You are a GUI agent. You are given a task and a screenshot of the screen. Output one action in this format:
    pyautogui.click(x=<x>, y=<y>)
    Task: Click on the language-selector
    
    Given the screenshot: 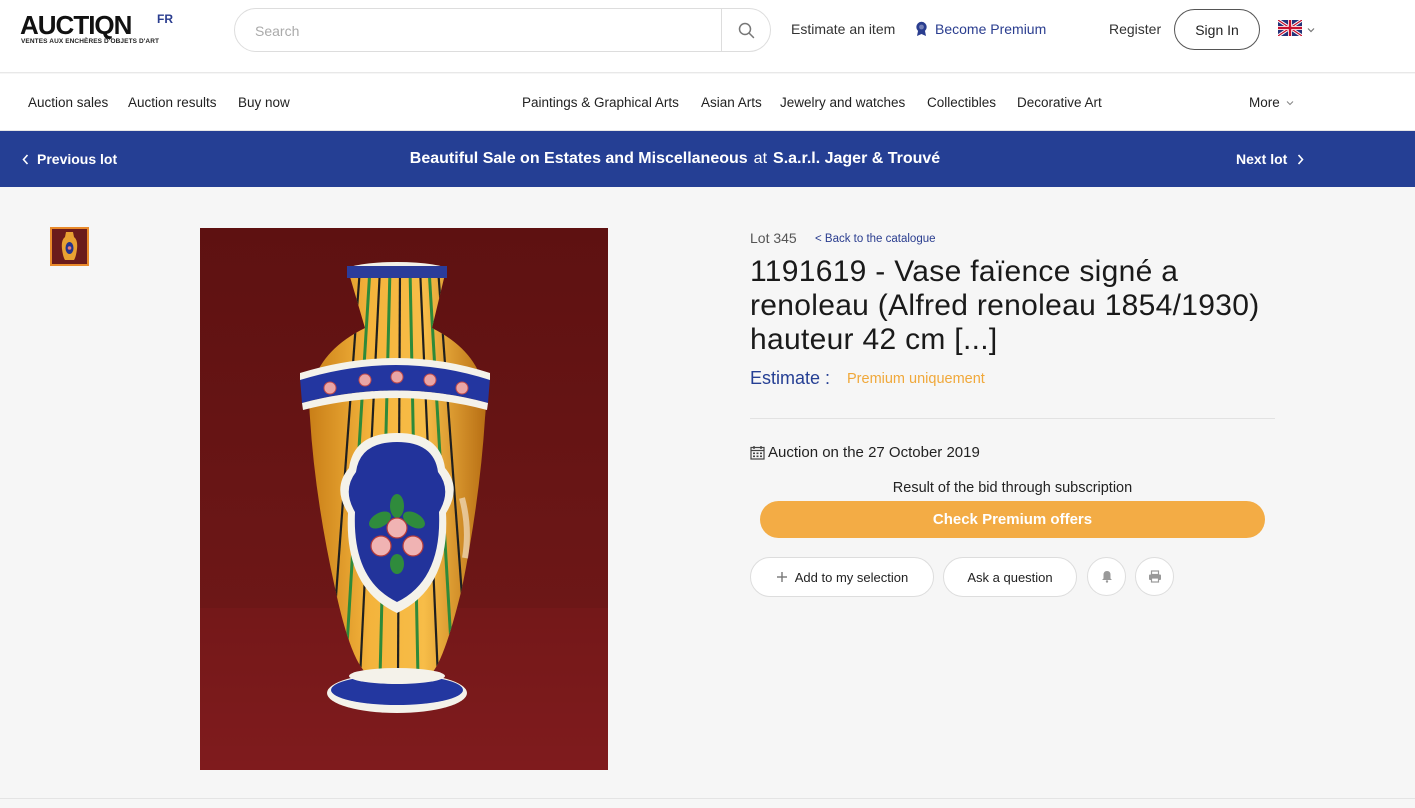 What is the action you would take?
    pyautogui.click(x=1297, y=31)
    